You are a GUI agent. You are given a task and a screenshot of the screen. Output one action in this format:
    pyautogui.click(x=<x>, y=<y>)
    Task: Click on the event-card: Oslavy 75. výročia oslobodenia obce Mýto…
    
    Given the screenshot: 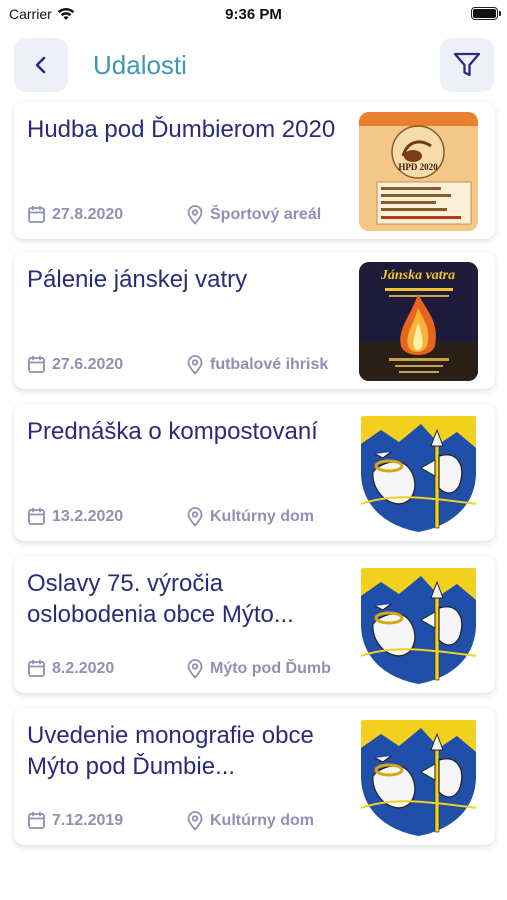 What is the action you would take?
    pyautogui.click(x=254, y=624)
    